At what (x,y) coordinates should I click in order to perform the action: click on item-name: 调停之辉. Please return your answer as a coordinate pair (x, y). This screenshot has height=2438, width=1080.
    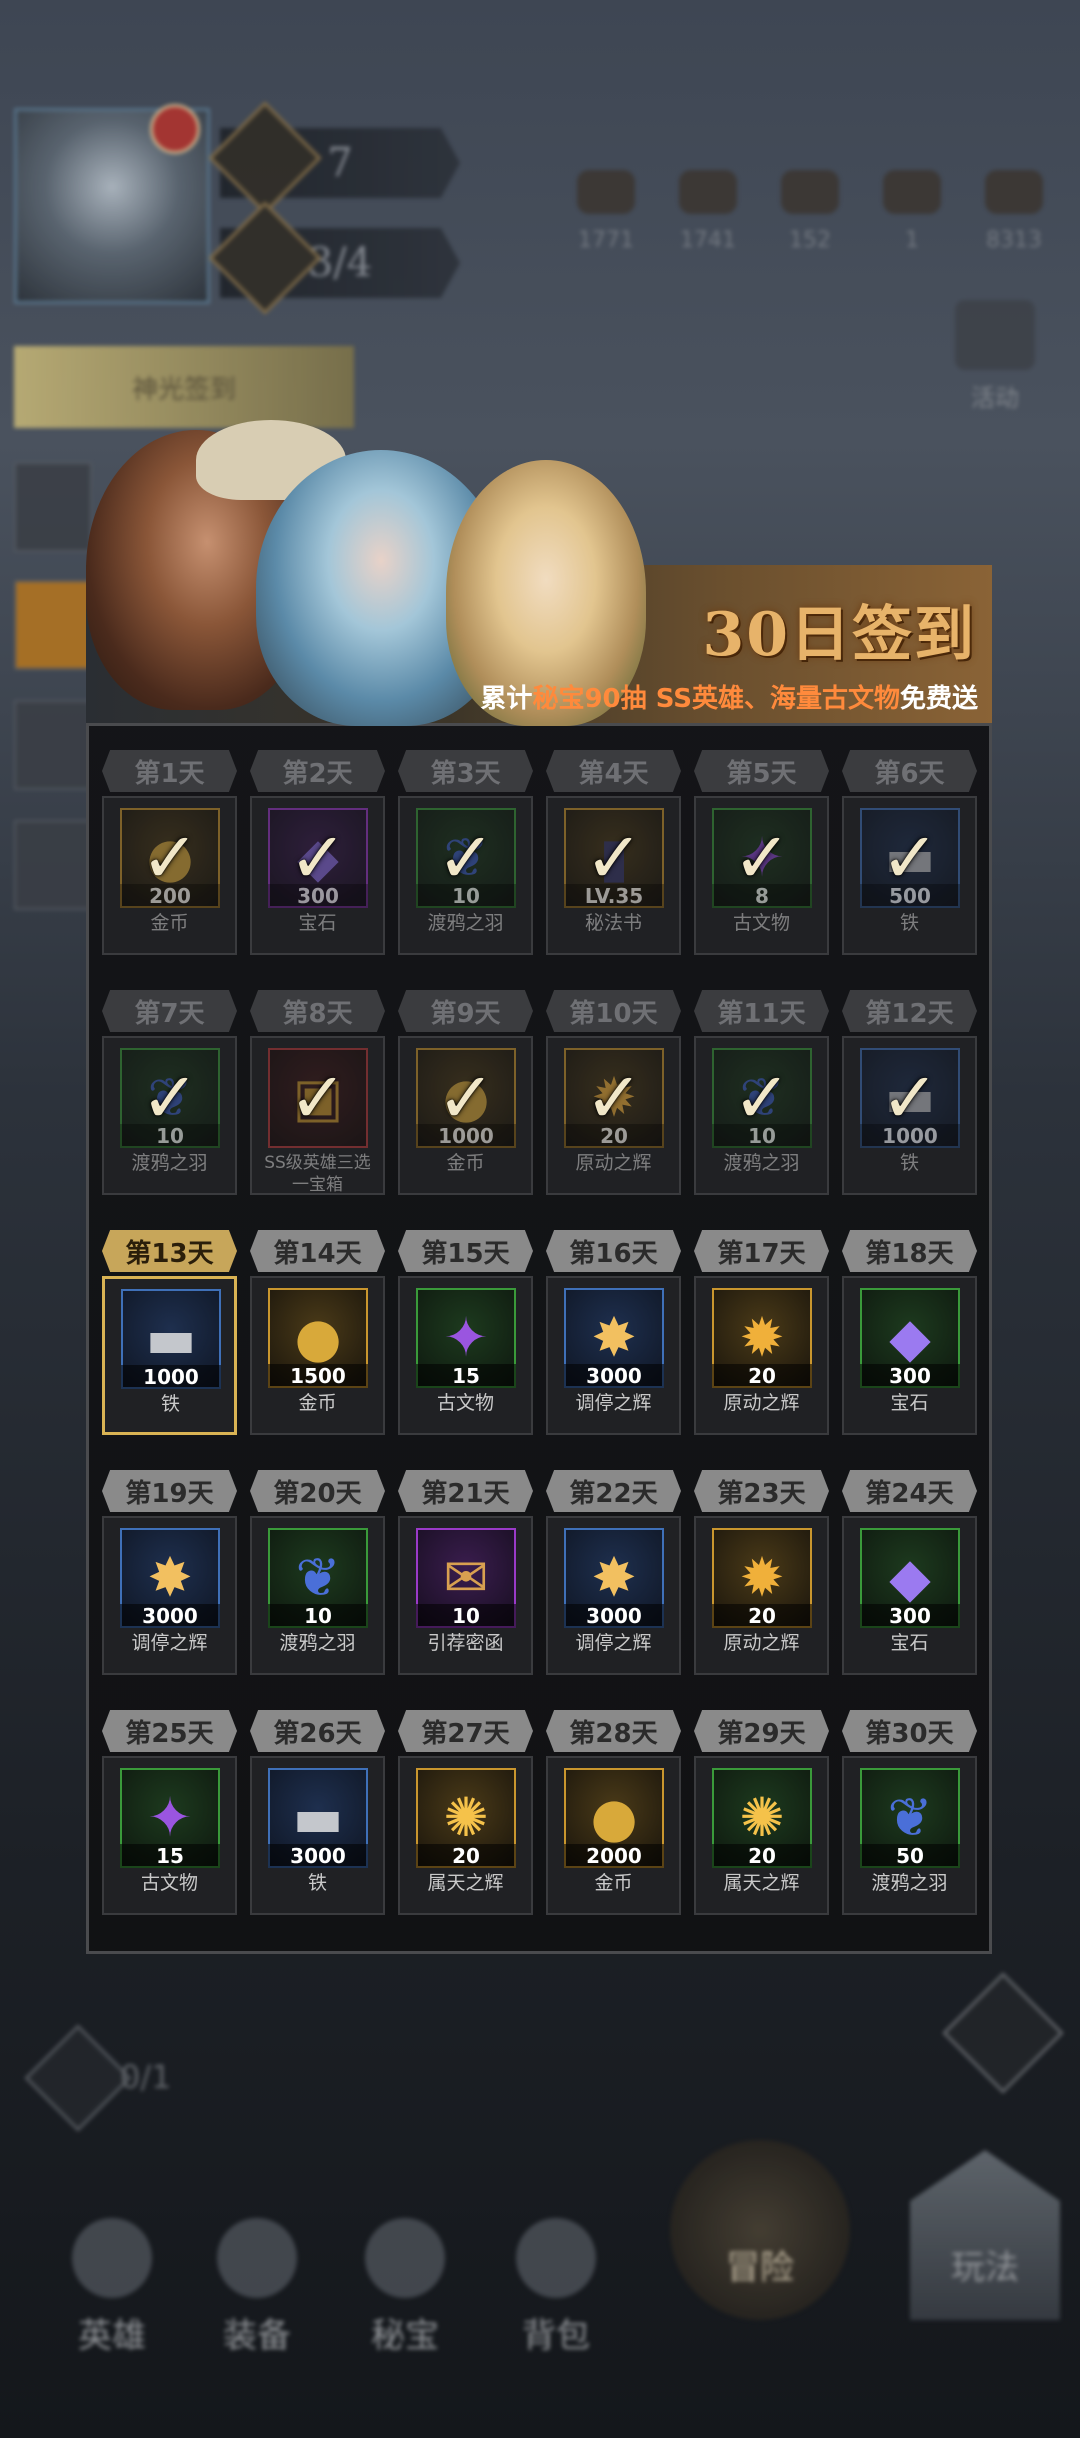
    Looking at the image, I should click on (613, 1403).